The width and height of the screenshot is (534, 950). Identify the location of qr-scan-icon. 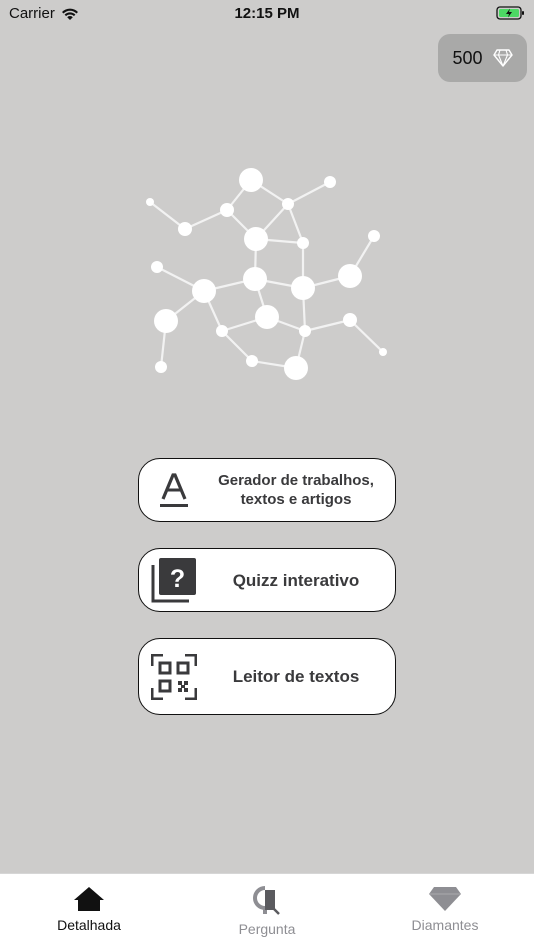
(174, 676).